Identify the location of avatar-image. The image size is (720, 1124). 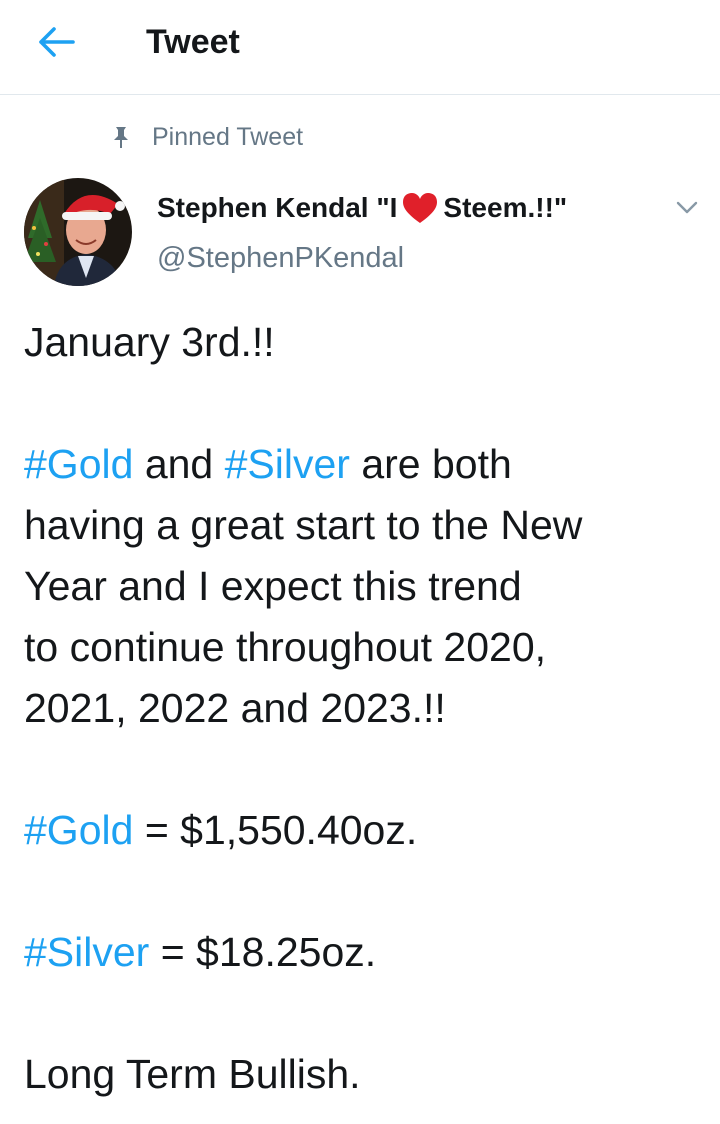
(78, 232).